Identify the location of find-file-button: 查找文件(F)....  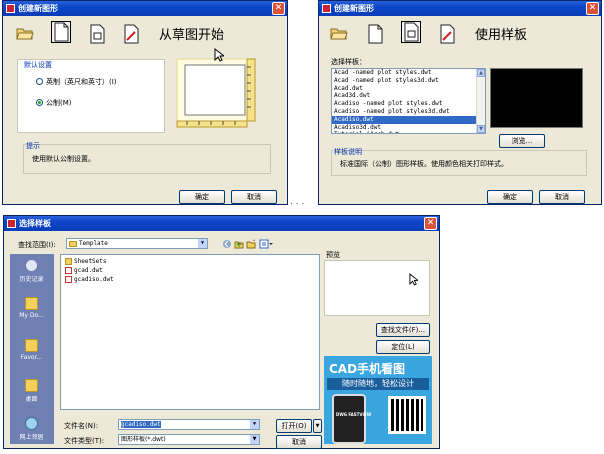
(403, 330).